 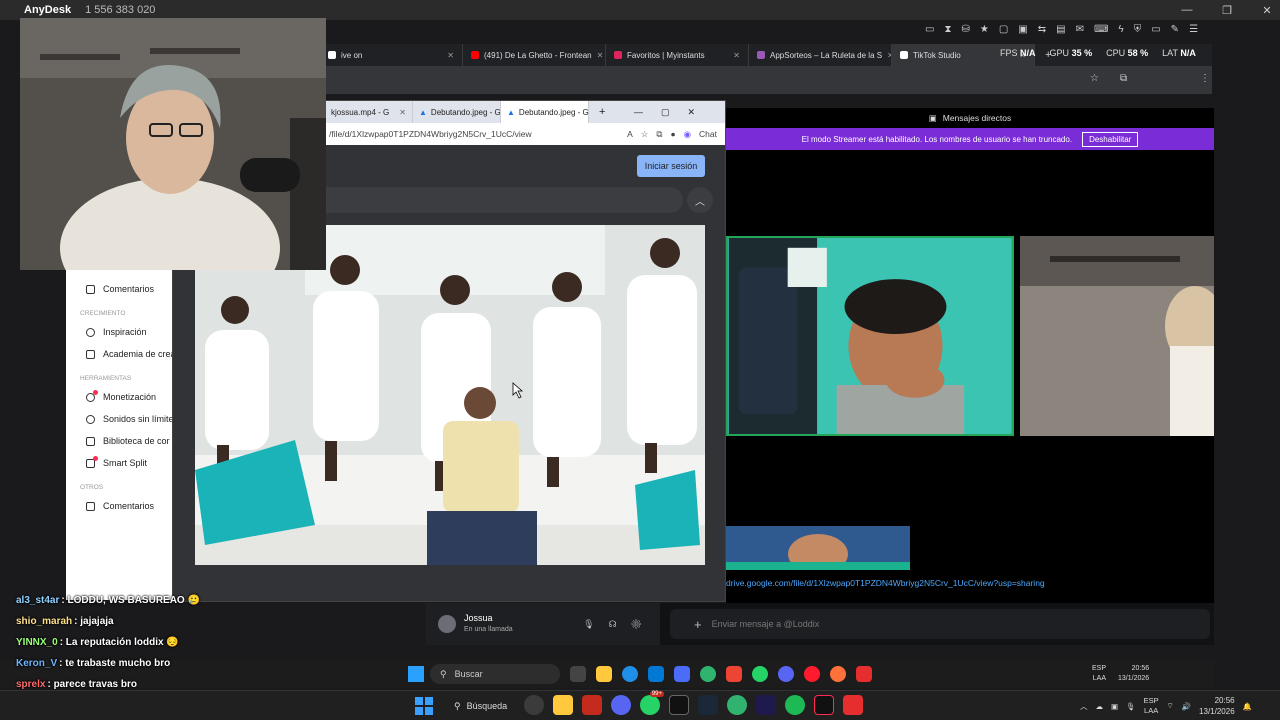 I want to click on chat-username: Keron_V, so click(x=37, y=663).